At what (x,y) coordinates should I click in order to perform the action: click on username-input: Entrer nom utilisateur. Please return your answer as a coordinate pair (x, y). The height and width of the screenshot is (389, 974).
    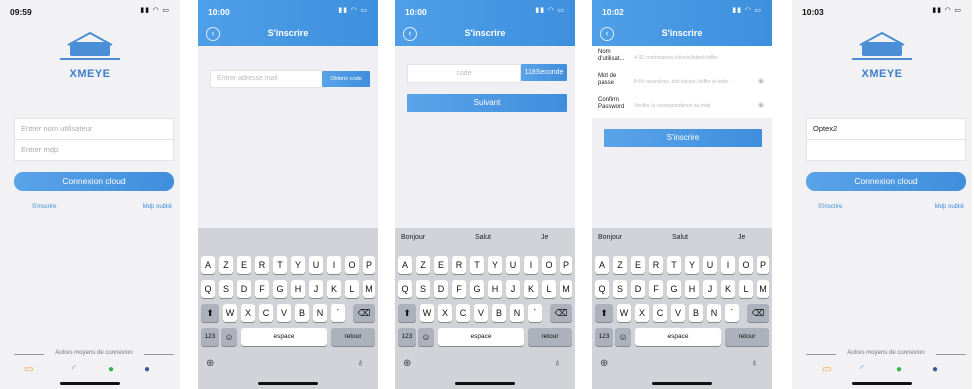
    Looking at the image, I should click on (94, 129).